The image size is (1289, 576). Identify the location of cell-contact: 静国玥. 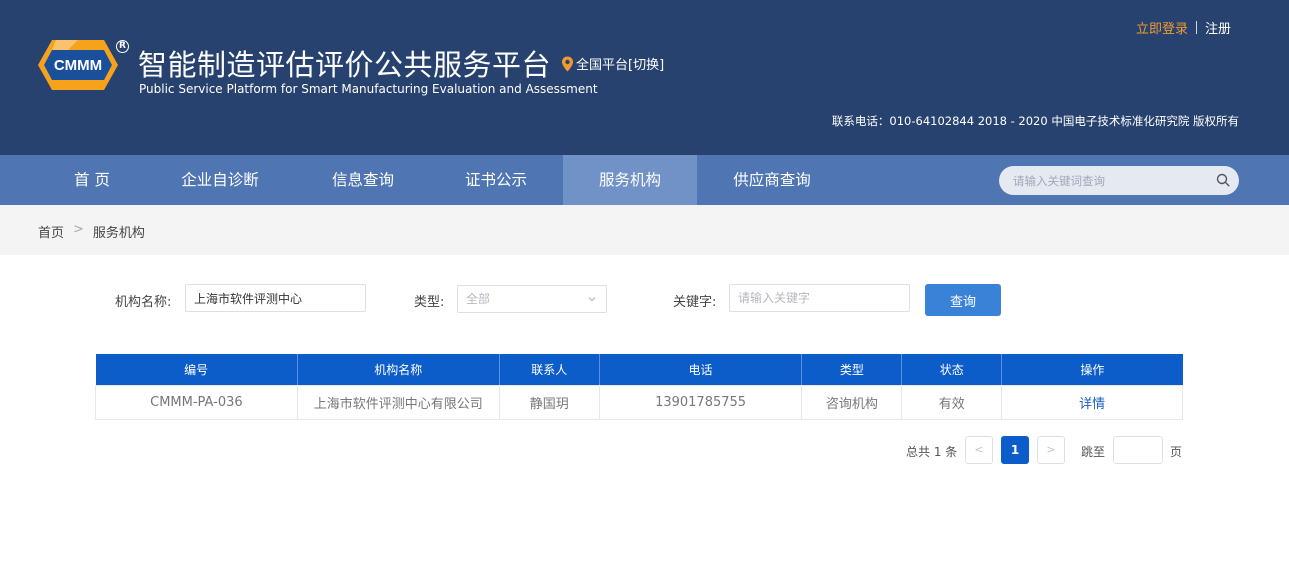
(549, 402).